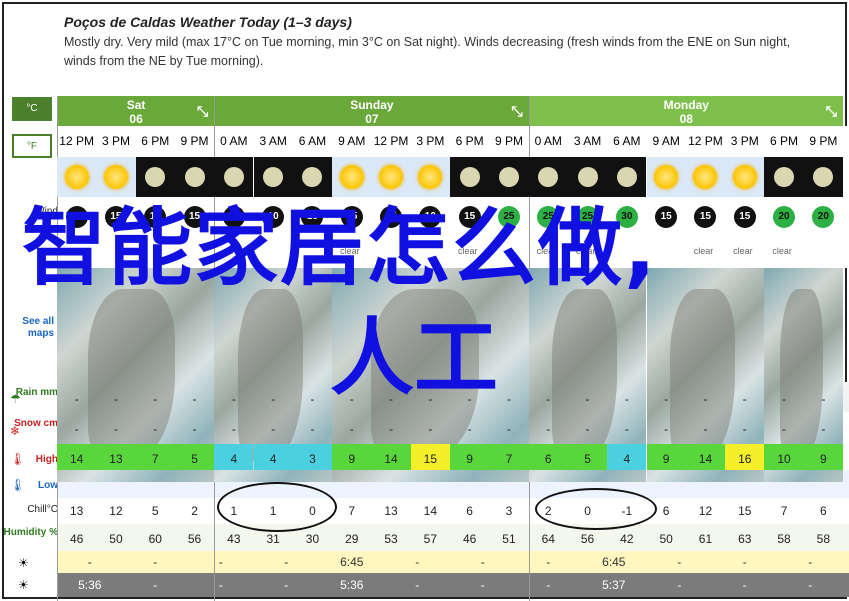  I want to click on annotation-oval, so click(277, 507).